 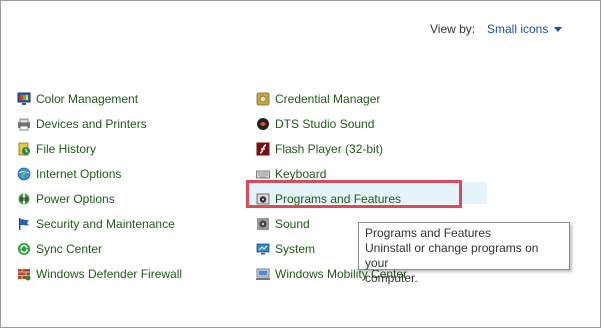 I want to click on item-label: Internet Options, so click(x=79, y=173).